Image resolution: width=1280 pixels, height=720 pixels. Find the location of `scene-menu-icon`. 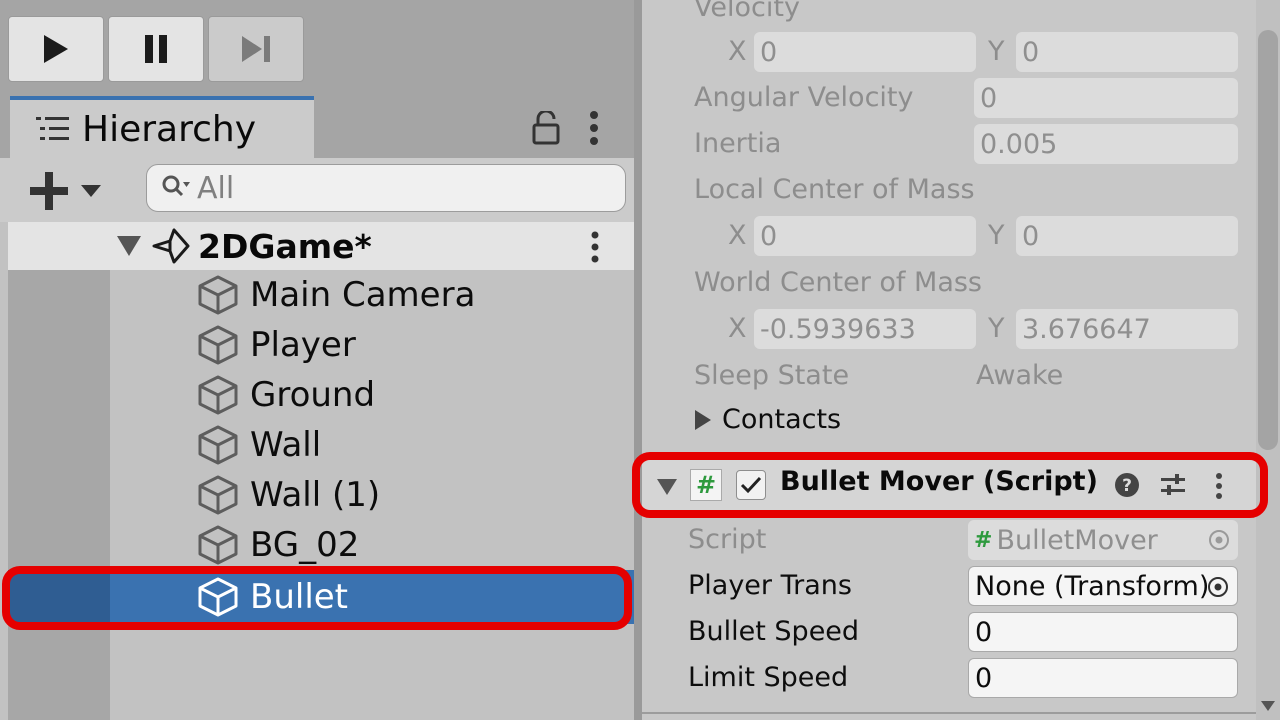

scene-menu-icon is located at coordinates (595, 247).